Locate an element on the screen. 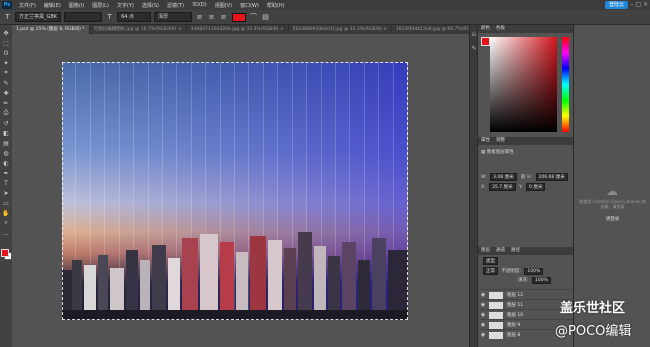  blur-icon: ◍ is located at coordinates (6, 153).